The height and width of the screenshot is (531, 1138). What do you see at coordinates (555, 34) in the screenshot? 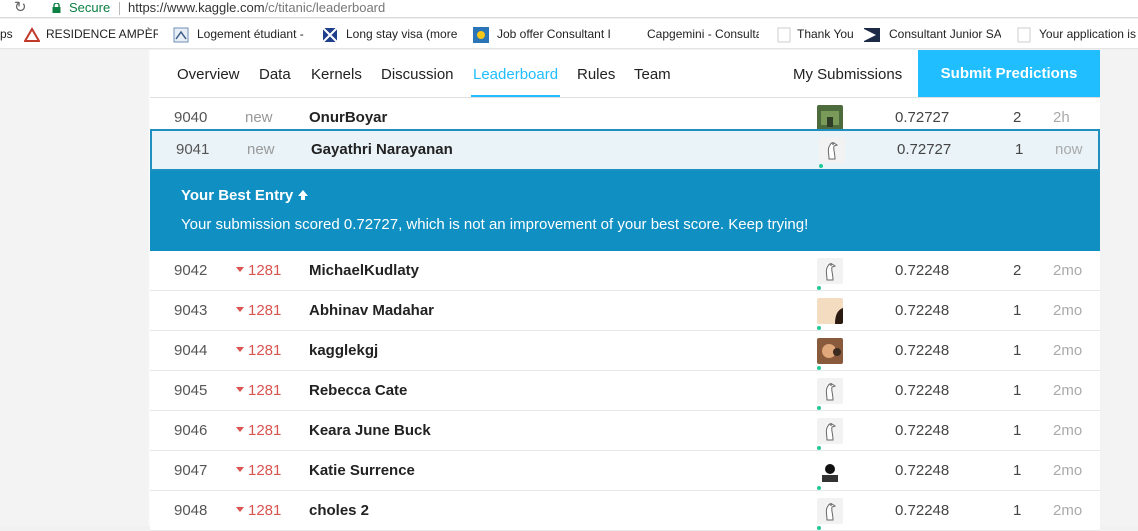
I see `bookmark-item: Job offer Consultant I` at bounding box center [555, 34].